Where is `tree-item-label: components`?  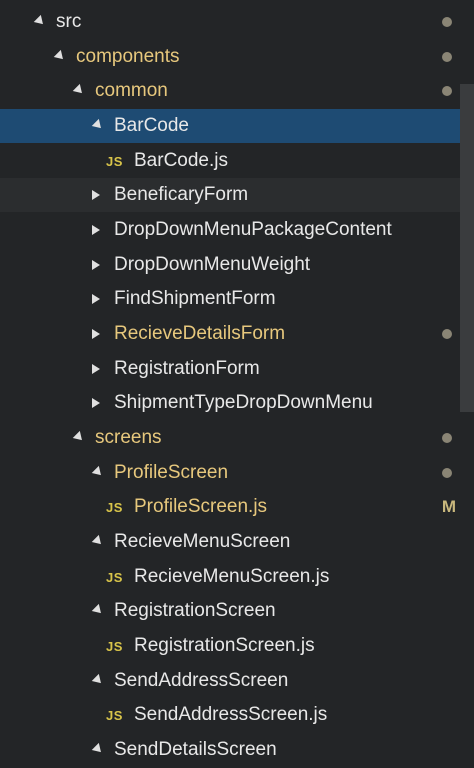 tree-item-label: components is located at coordinates (128, 56).